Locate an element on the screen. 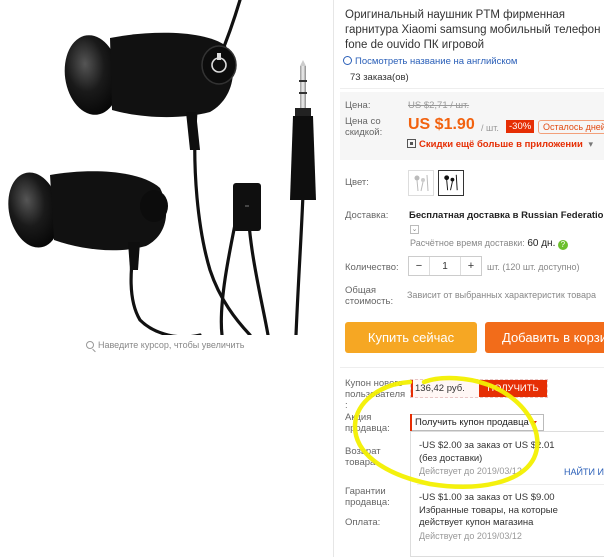 The height and width of the screenshot is (557, 604). quantity-label: Количество: is located at coordinates (372, 267).